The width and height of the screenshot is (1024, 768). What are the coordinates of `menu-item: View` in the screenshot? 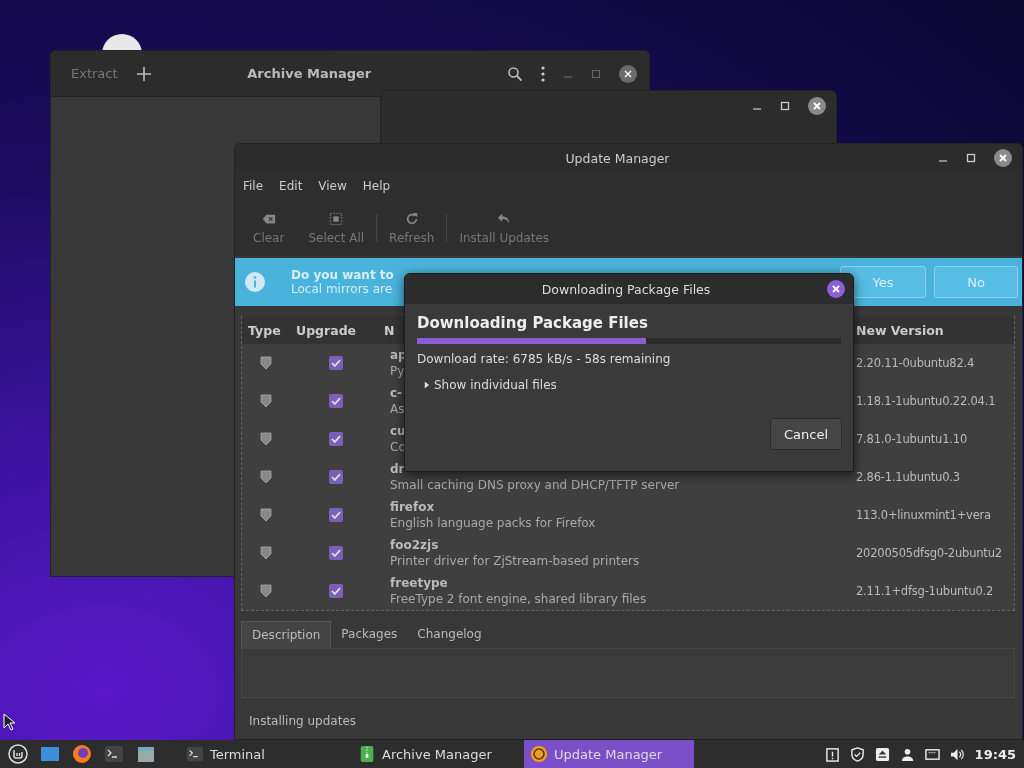 It's located at (332, 186).